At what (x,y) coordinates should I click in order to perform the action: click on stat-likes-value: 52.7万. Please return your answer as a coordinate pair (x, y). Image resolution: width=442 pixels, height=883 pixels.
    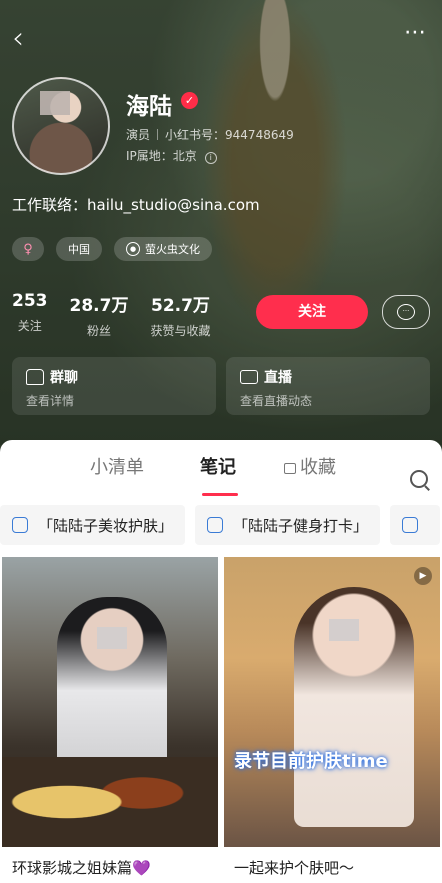
    Looking at the image, I should click on (180, 306).